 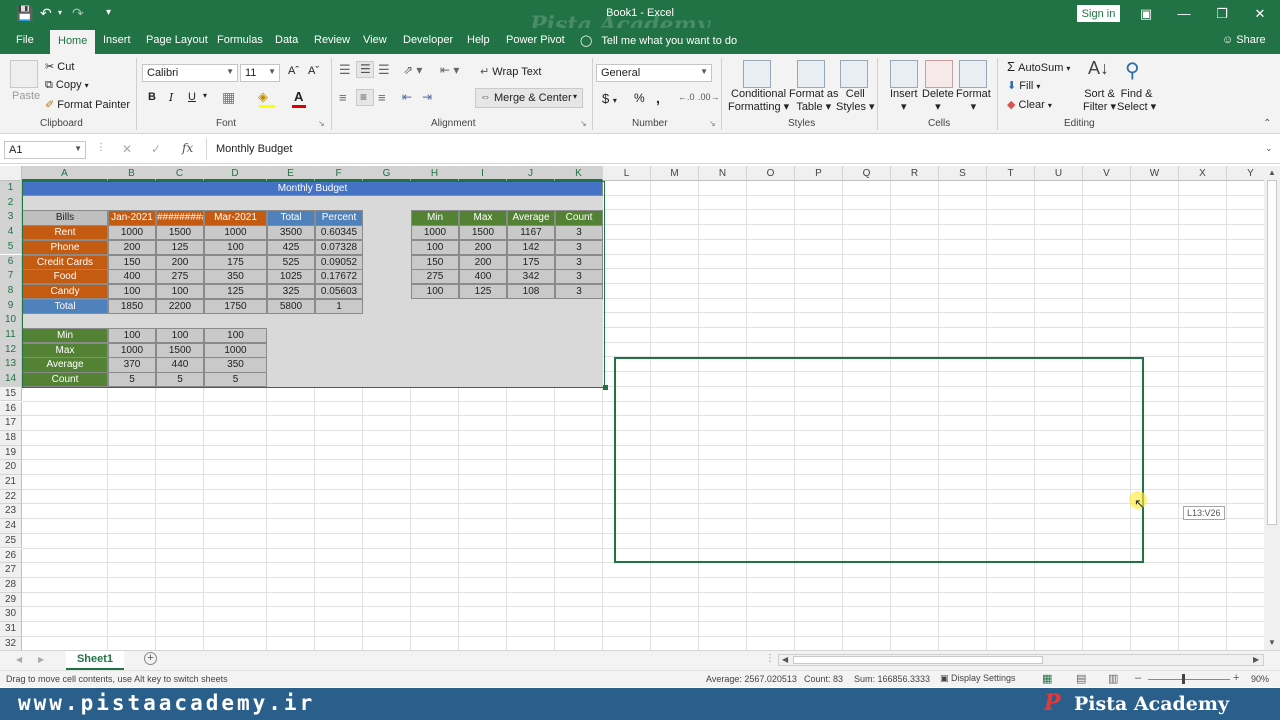 I want to click on merge-dropdown-icon: ▾, so click(x=575, y=96).